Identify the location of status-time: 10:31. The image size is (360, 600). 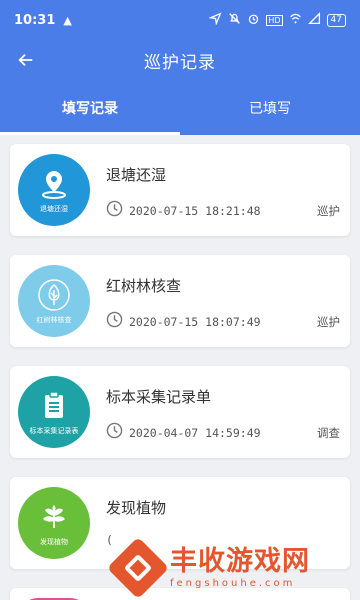
(35, 20).